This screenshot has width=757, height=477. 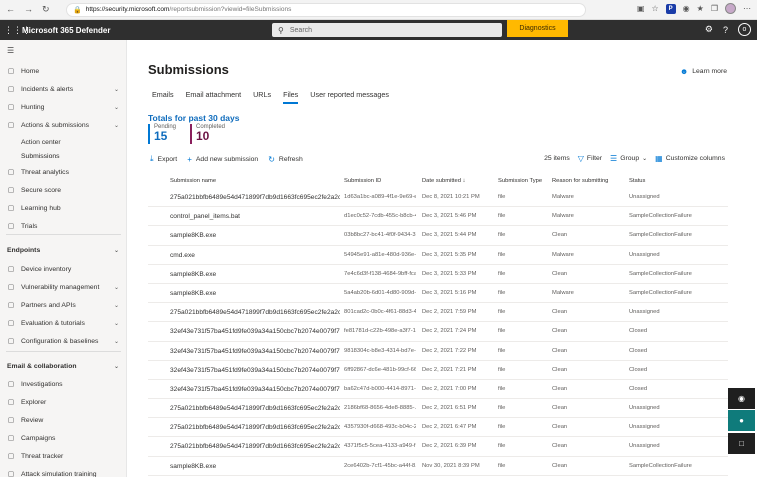 I want to click on sidebar-item-explorer: ▢ Explorer, so click(x=63, y=402).